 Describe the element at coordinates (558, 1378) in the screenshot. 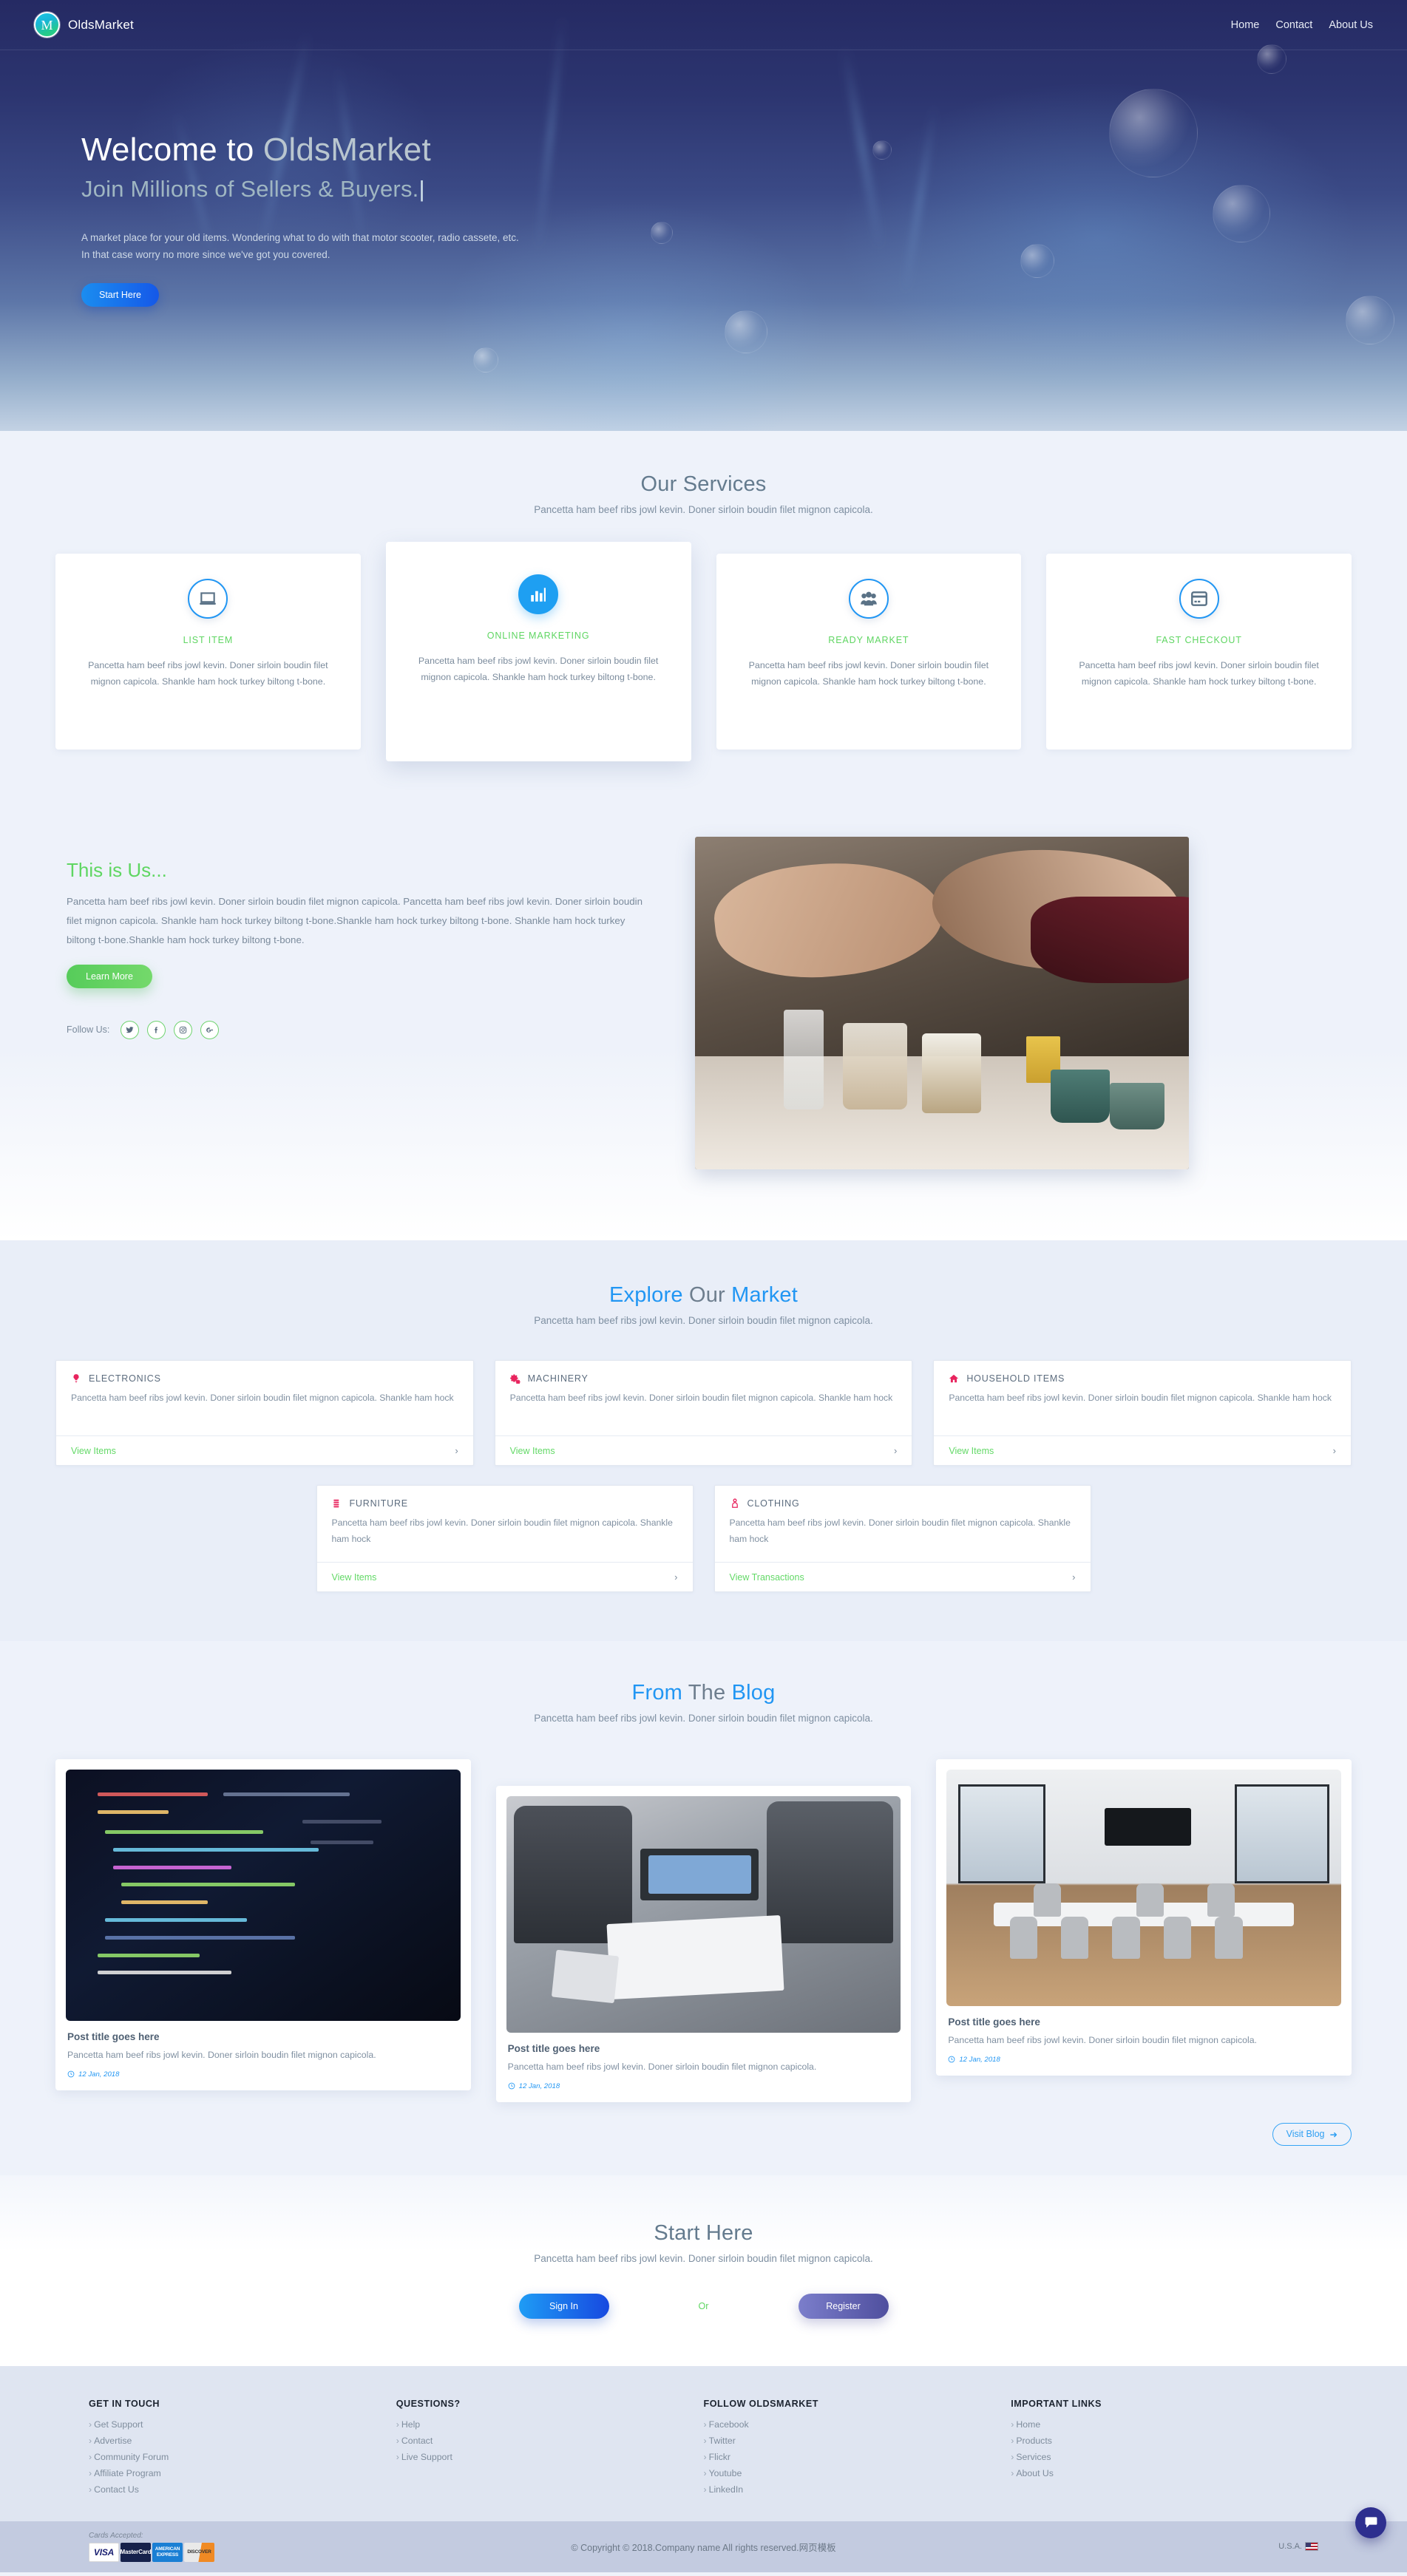

I see `market-card-title: MACHINERY` at that location.